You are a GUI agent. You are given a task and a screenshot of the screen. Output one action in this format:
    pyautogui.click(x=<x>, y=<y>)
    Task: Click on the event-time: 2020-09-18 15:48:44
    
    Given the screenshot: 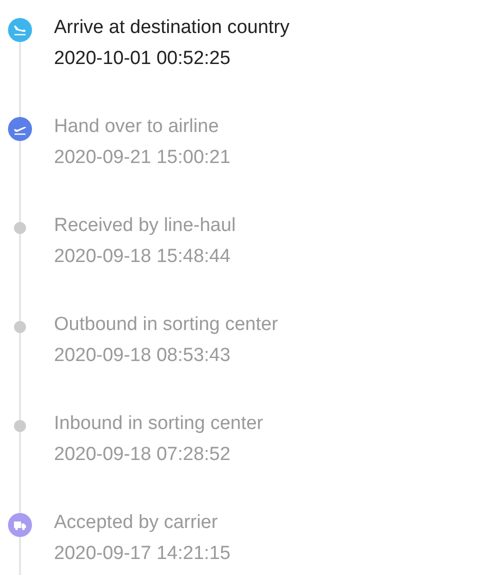 What is the action you would take?
    pyautogui.click(x=143, y=257)
    